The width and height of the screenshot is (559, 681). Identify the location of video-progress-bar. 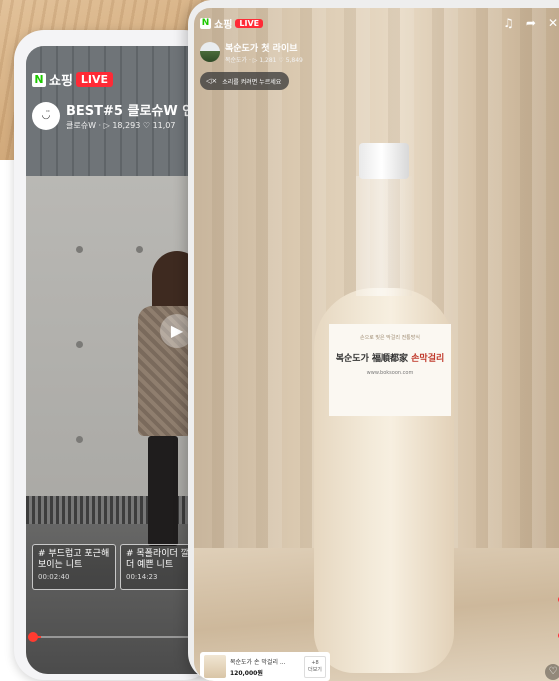
(115, 637).